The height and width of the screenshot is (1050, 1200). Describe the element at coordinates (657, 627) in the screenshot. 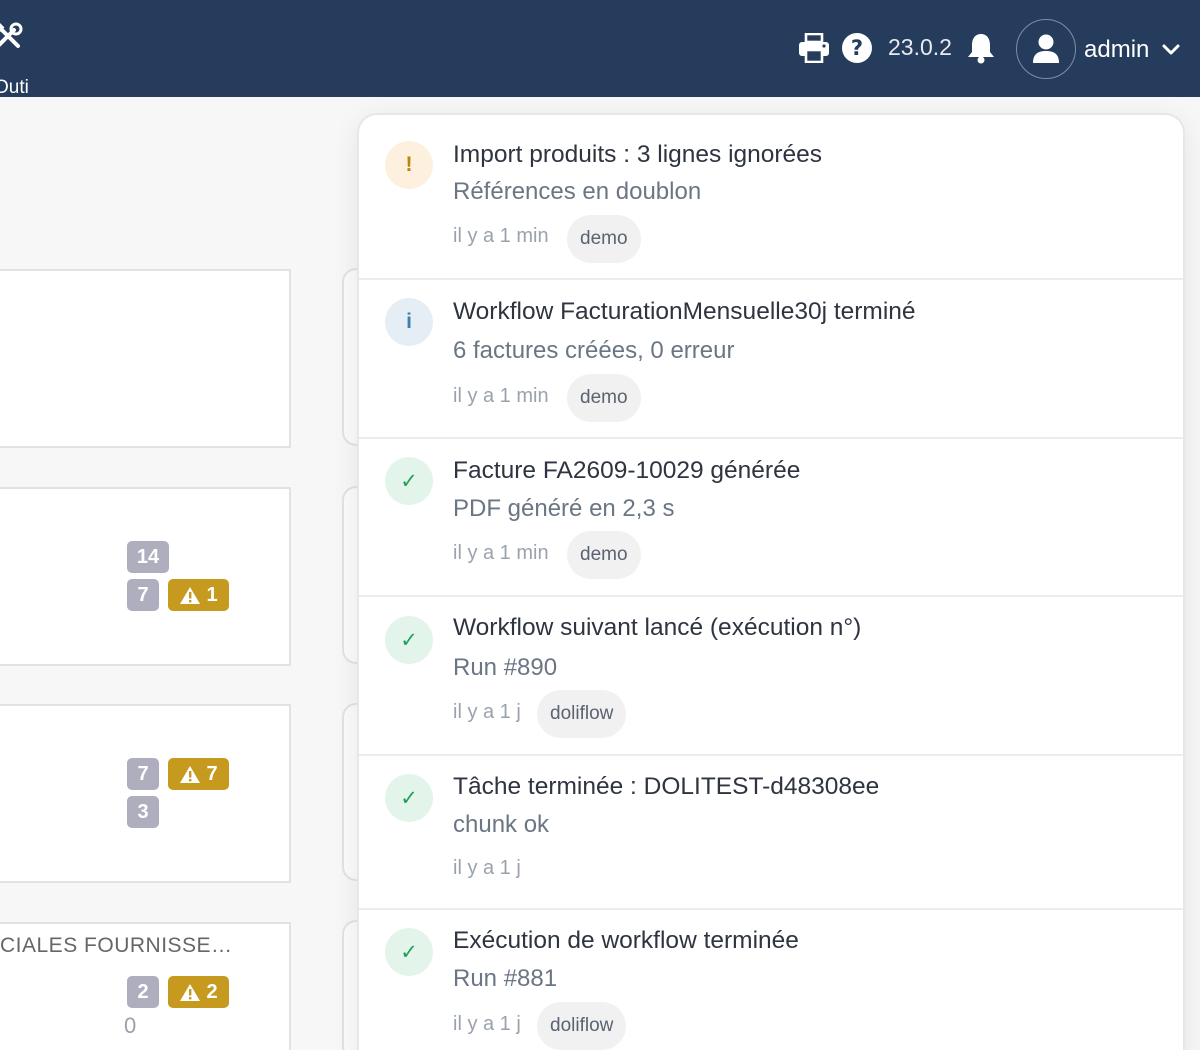

I see `notification-title: Workflow suivant lancé (exécution n°)` at that location.